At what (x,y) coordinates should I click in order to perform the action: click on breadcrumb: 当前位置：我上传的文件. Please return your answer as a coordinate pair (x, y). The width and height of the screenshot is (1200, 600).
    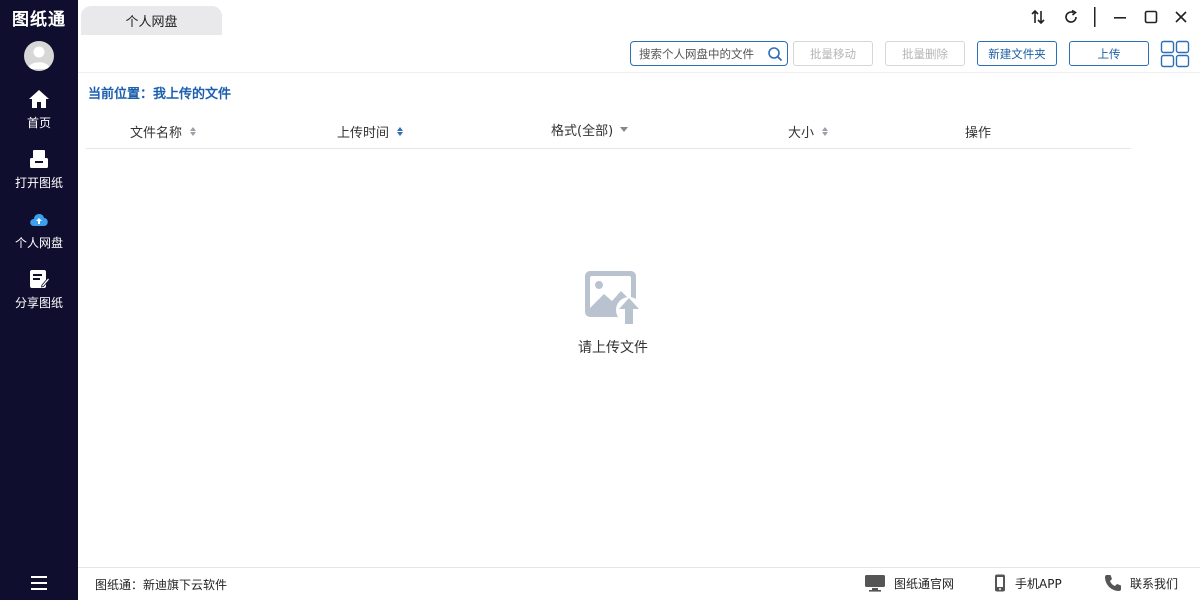
    Looking at the image, I should click on (159, 92).